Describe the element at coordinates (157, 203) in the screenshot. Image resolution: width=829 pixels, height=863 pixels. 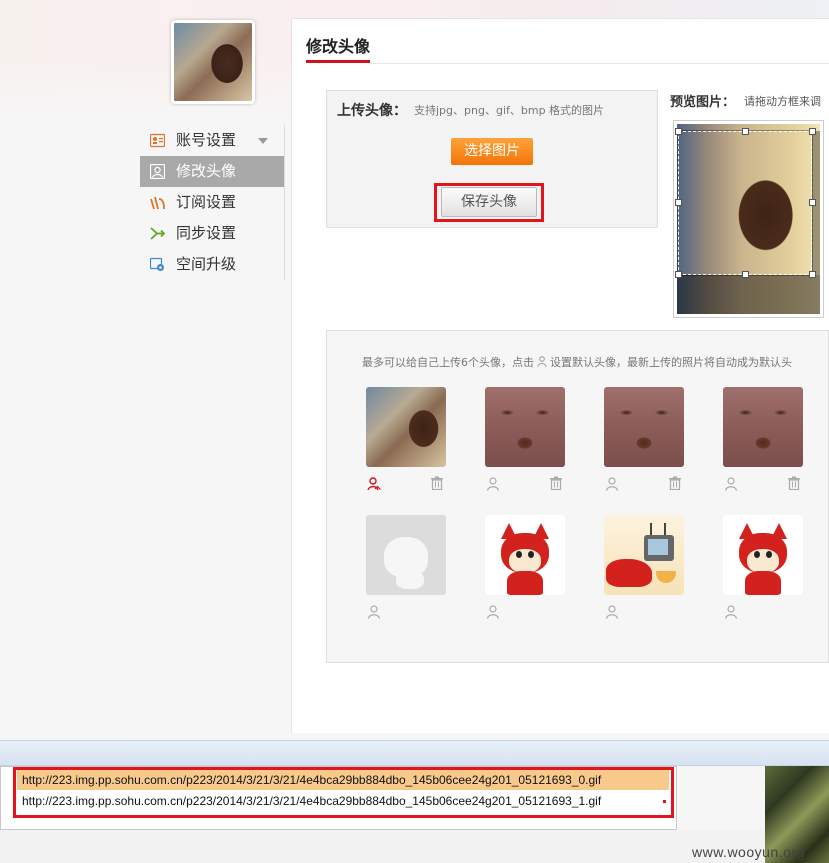
I see `subscribe-icon` at that location.